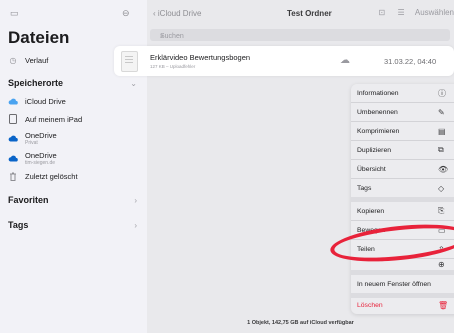 The width and height of the screenshot is (454, 333). What do you see at coordinates (382, 12) in the screenshot?
I see `new-folder-icon: ⊡` at bounding box center [382, 12].